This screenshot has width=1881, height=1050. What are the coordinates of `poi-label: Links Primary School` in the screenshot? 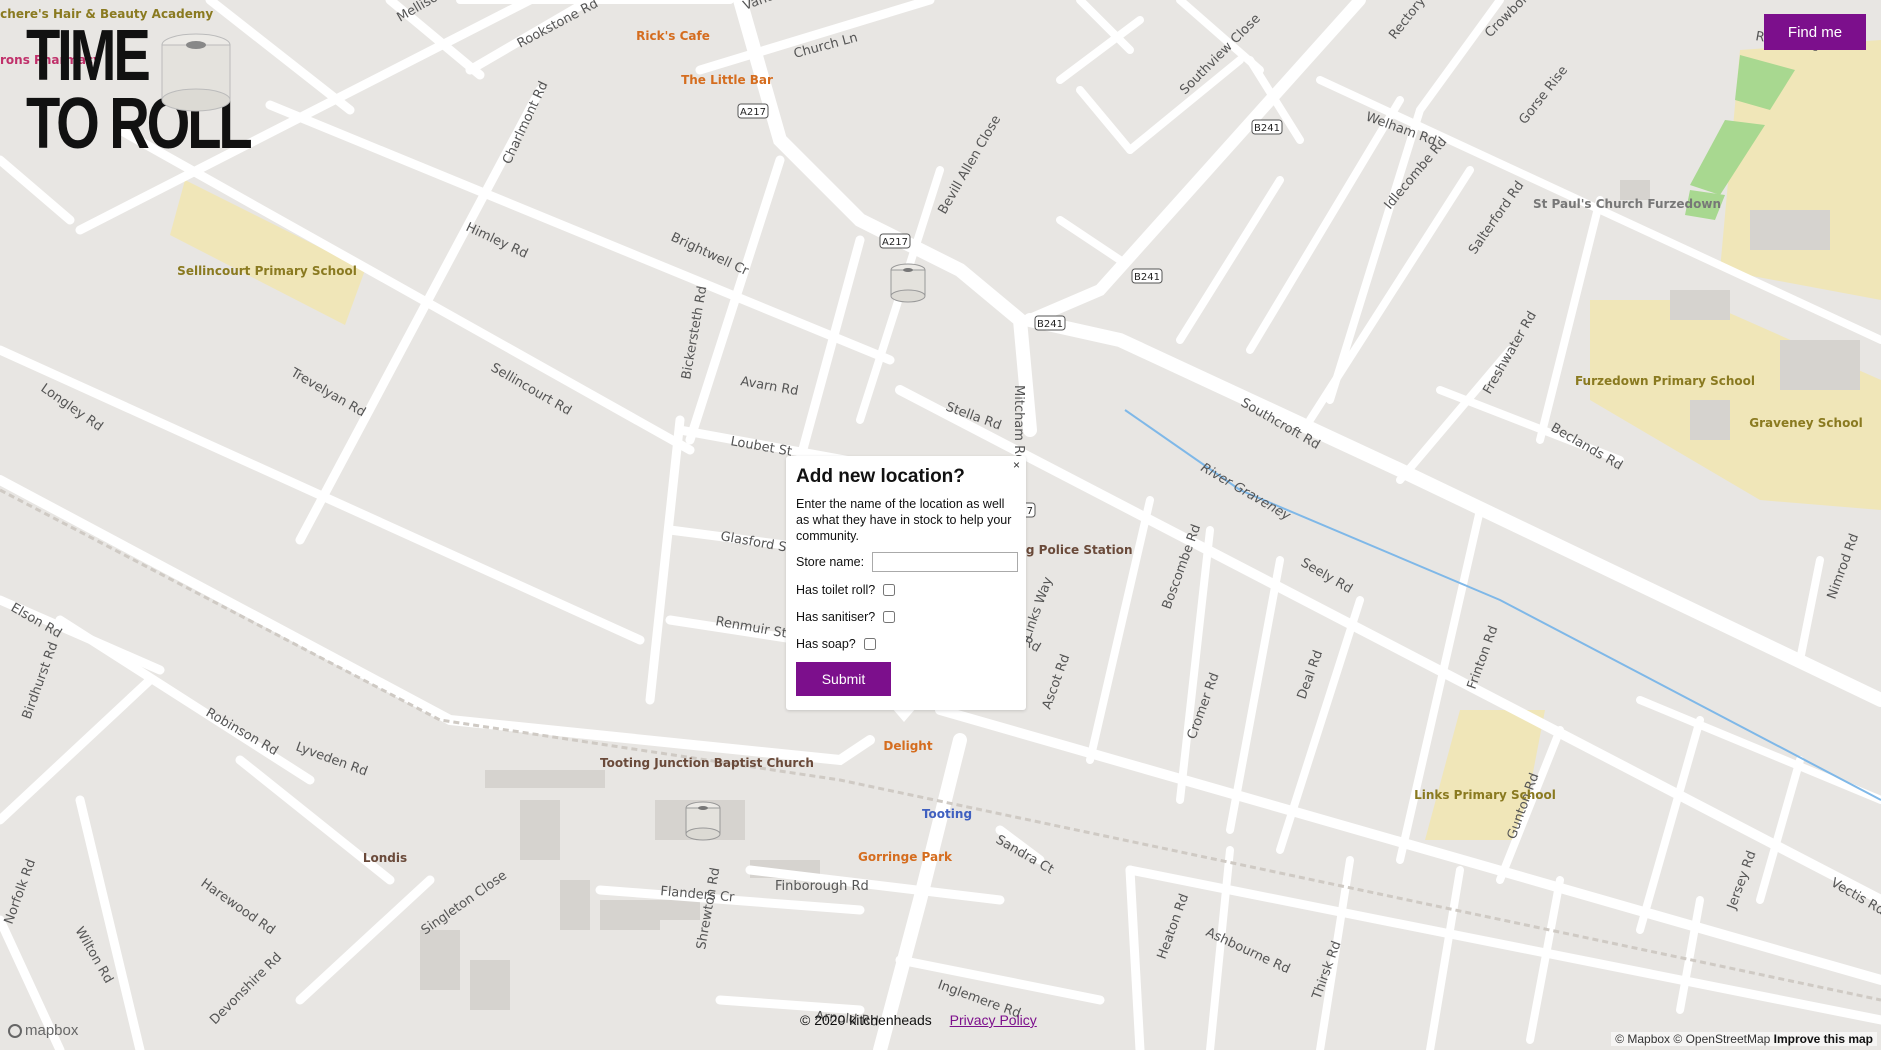 It's located at (1485, 795).